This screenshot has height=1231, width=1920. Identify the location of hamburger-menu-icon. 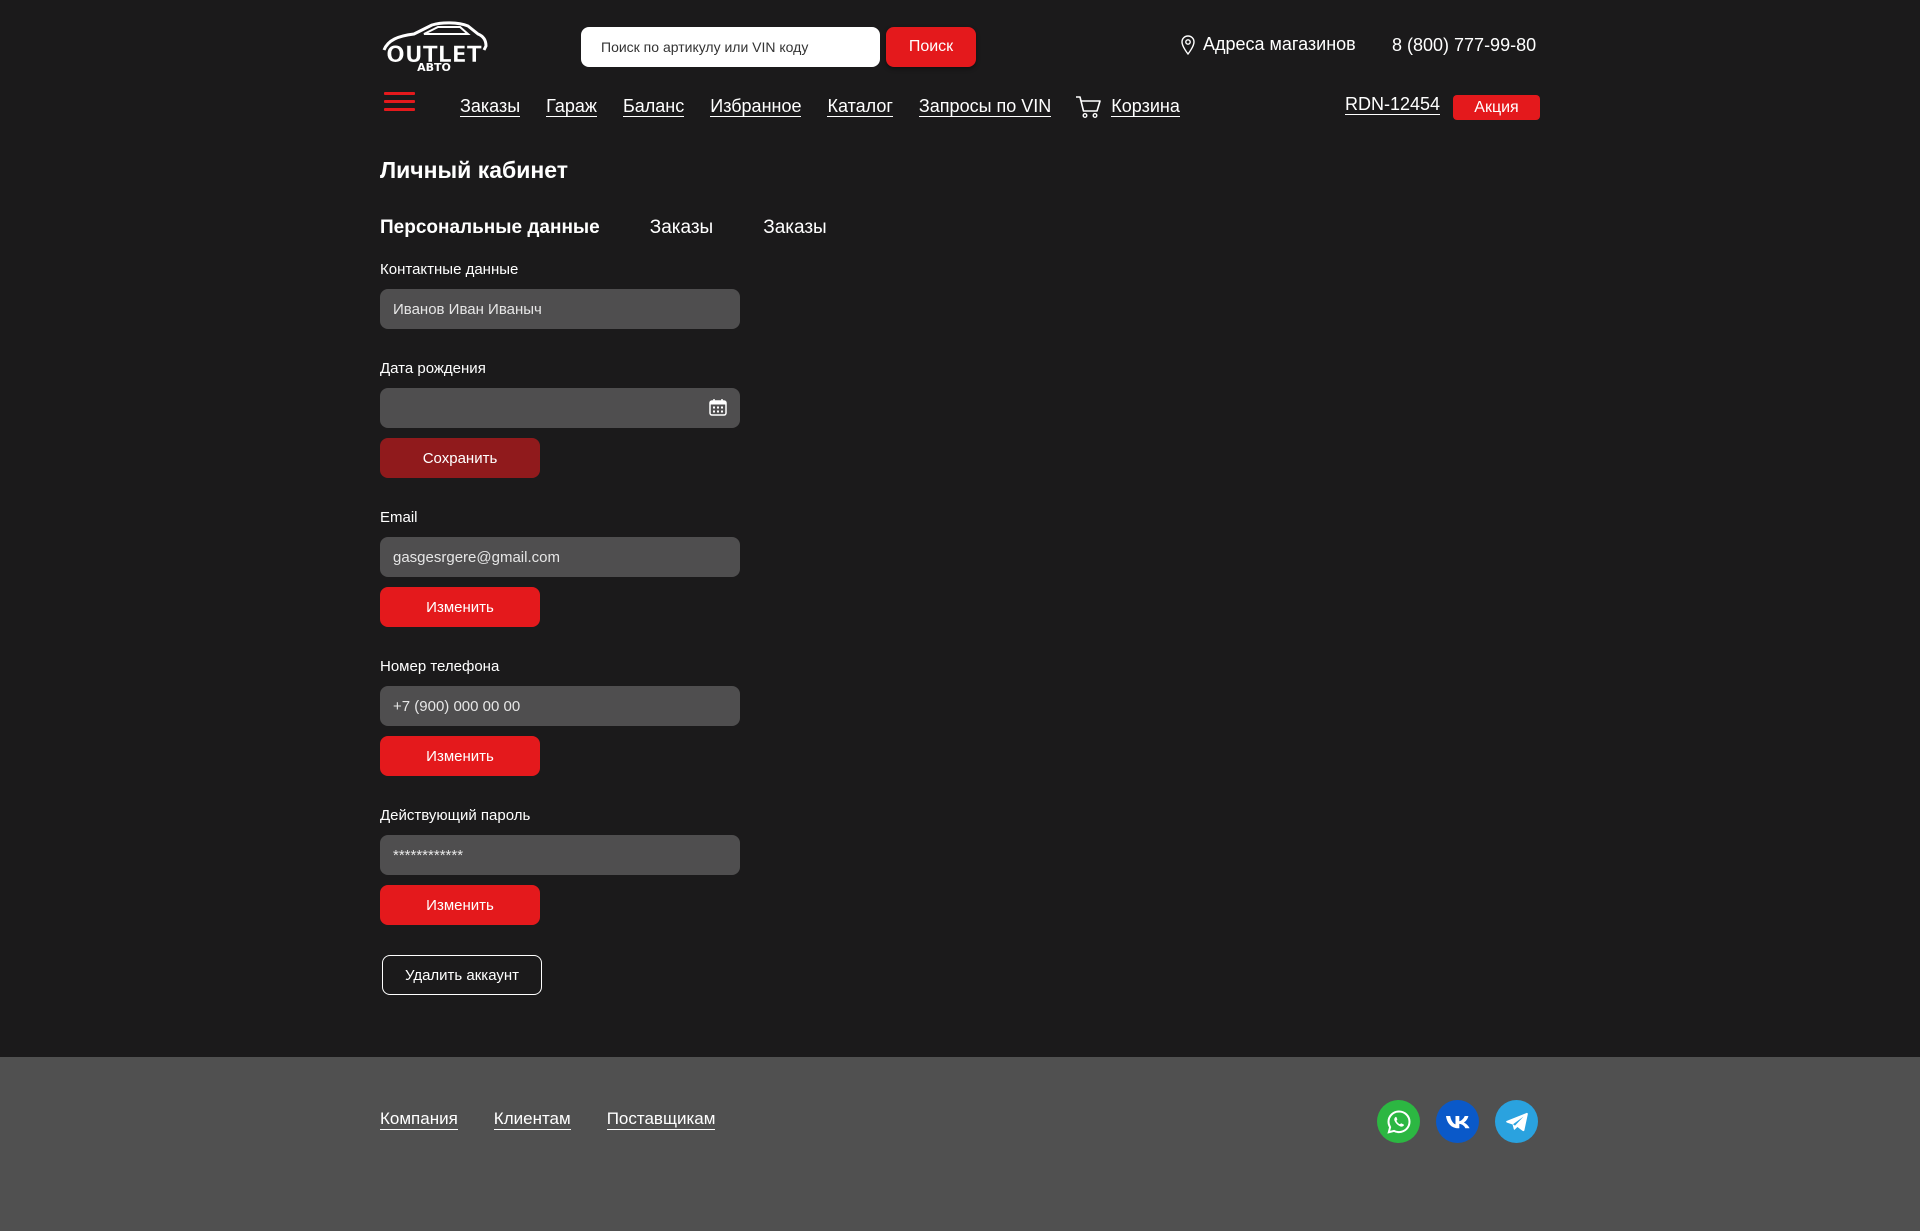
(399, 104).